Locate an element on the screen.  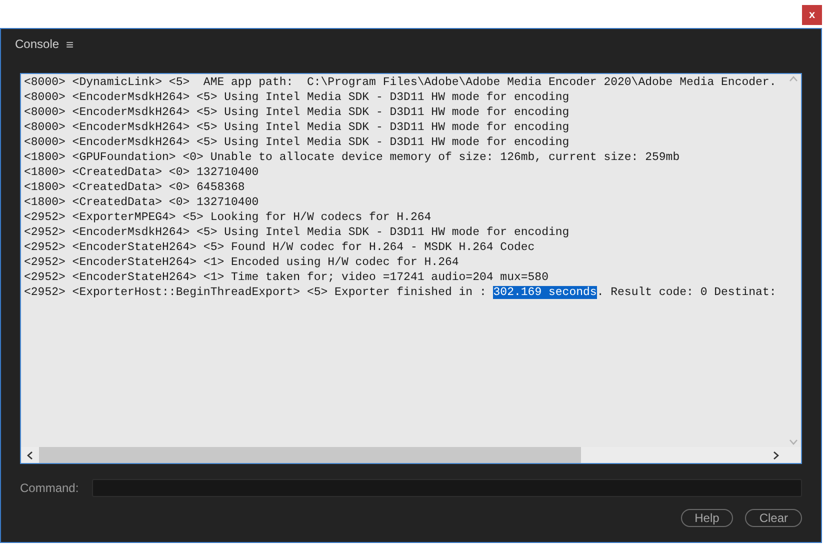
scroll-up-icon is located at coordinates (793, 79).